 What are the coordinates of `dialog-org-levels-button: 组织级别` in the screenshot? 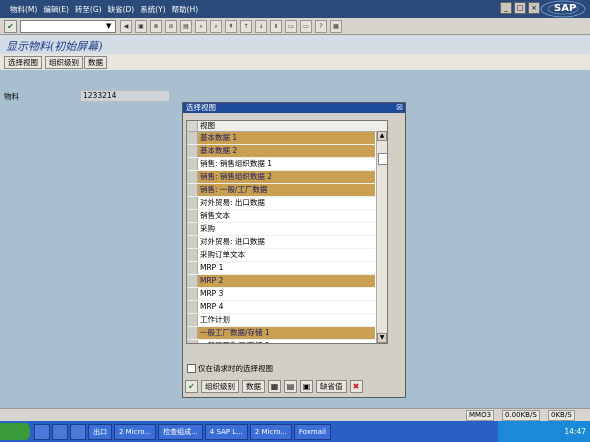 It's located at (220, 386).